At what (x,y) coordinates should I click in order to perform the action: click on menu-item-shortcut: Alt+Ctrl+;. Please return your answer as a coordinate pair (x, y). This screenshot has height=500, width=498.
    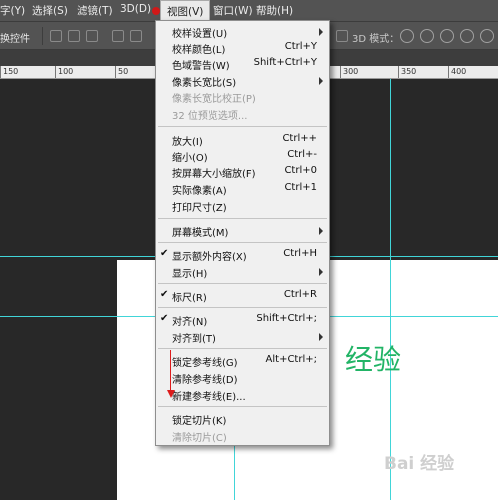
    Looking at the image, I should click on (291, 359).